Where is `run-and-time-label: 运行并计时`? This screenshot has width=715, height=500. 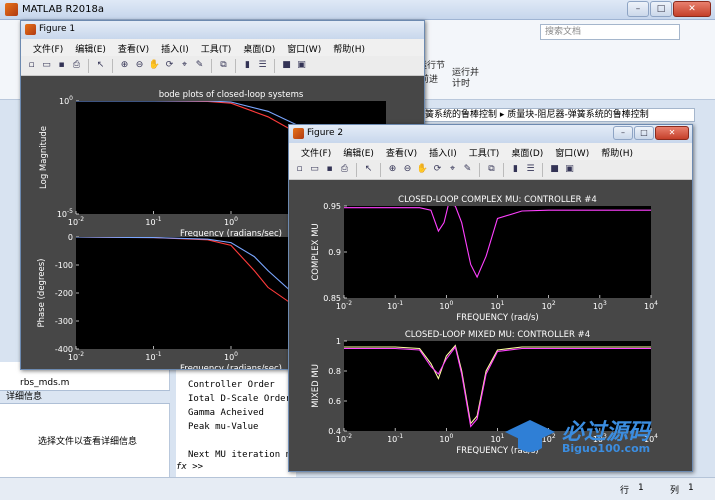 run-and-time-label: 运行并计时 is located at coordinates (467, 79).